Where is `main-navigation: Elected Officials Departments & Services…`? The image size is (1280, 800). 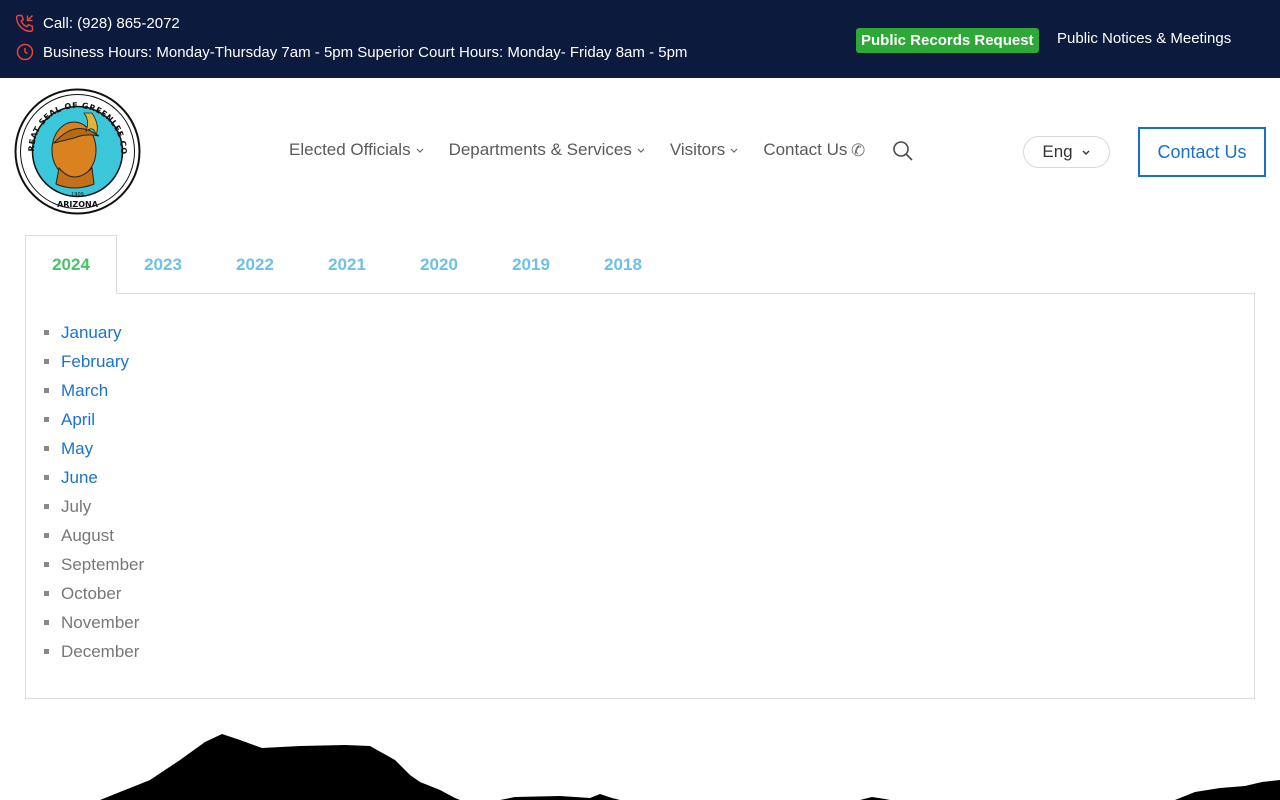
main-navigation: Elected Officials Departments & Services… is located at coordinates (580, 150).